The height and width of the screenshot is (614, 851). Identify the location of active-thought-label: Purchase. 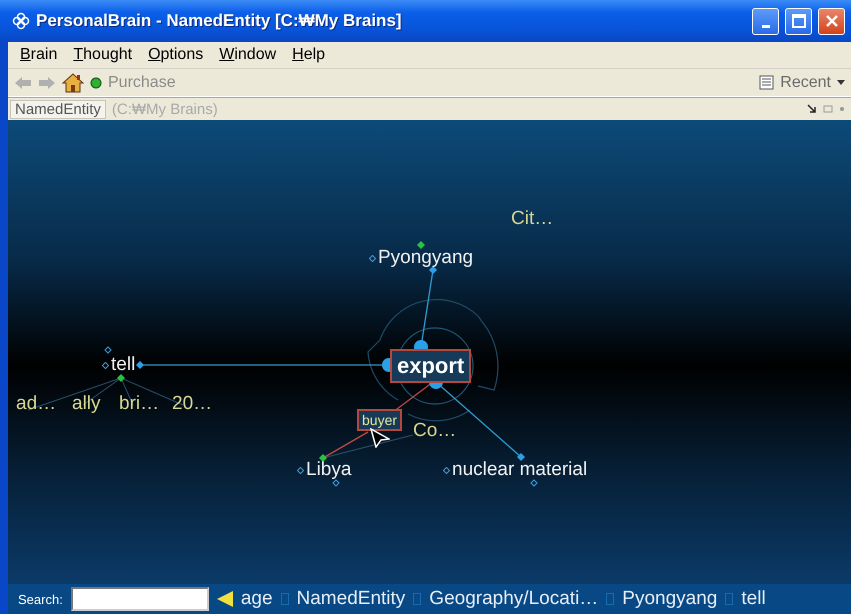
(142, 83).